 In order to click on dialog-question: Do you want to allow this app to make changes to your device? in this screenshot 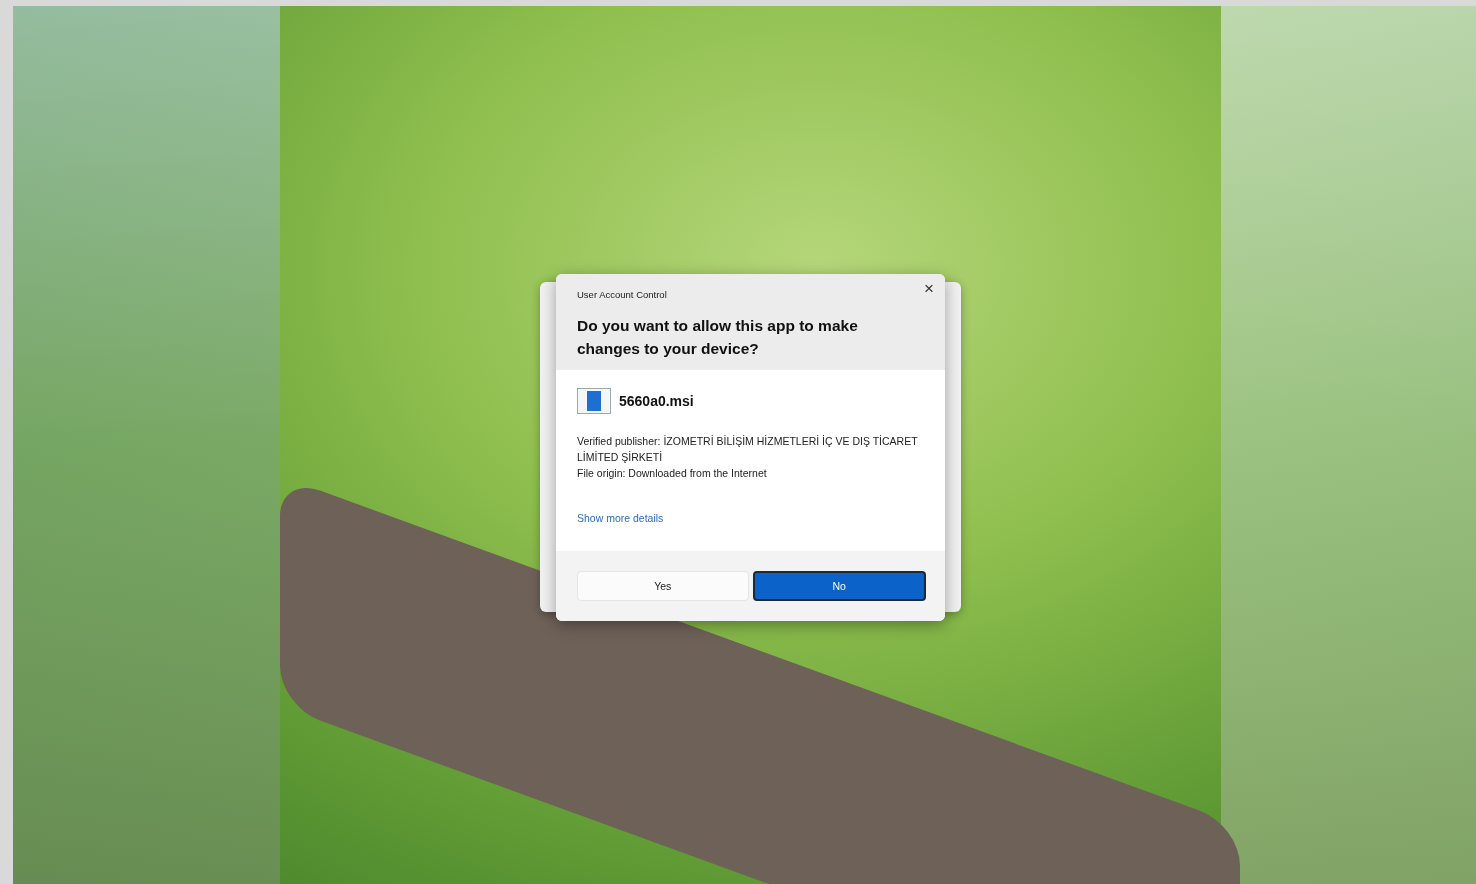, I will do `click(718, 337)`.